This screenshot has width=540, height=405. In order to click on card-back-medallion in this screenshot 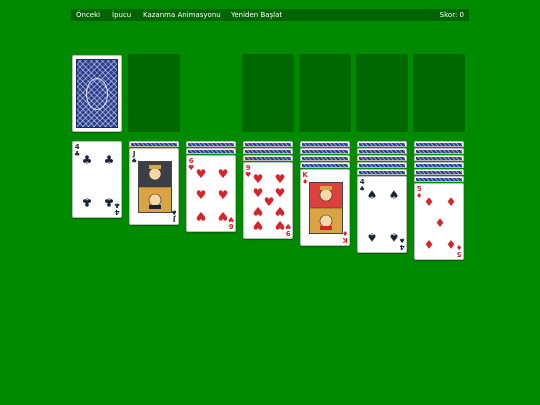, I will do `click(97, 93)`.